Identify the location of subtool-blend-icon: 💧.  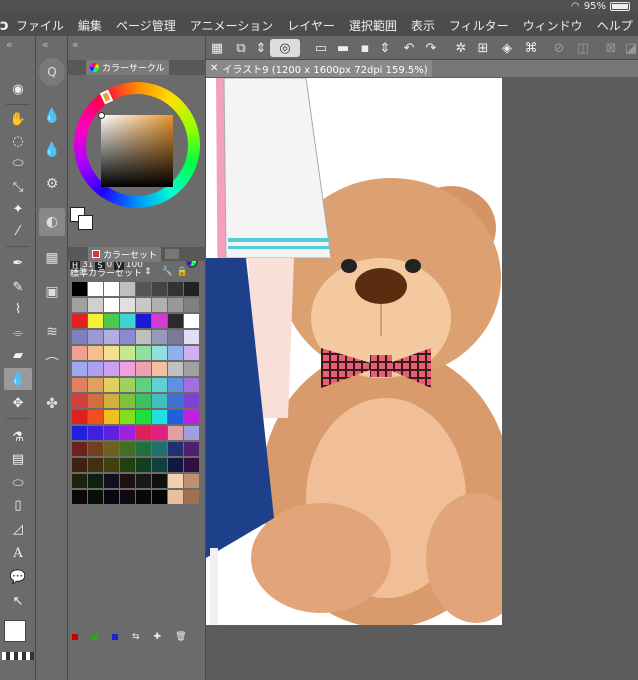
(52, 116).